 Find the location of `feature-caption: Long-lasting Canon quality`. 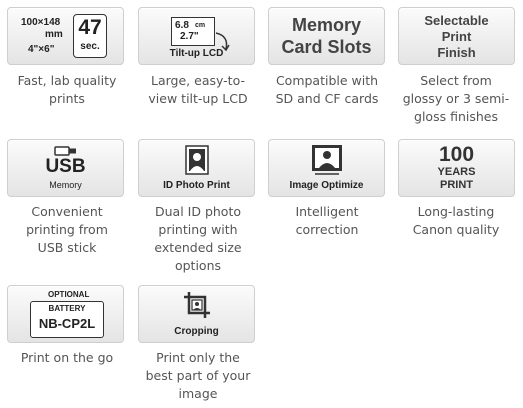

feature-caption: Long-lasting Canon quality is located at coordinates (456, 220).